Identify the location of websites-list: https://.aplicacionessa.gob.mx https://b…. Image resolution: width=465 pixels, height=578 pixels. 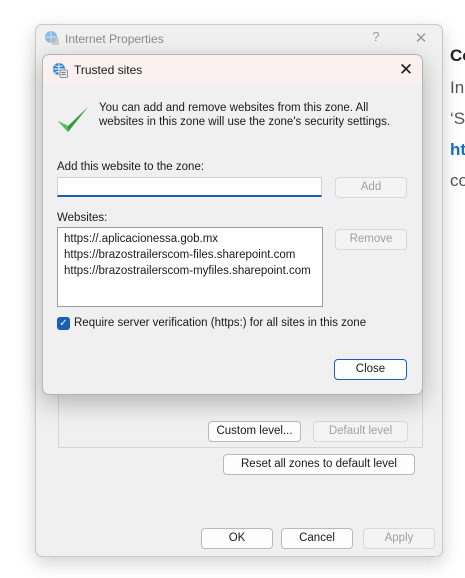
(190, 267).